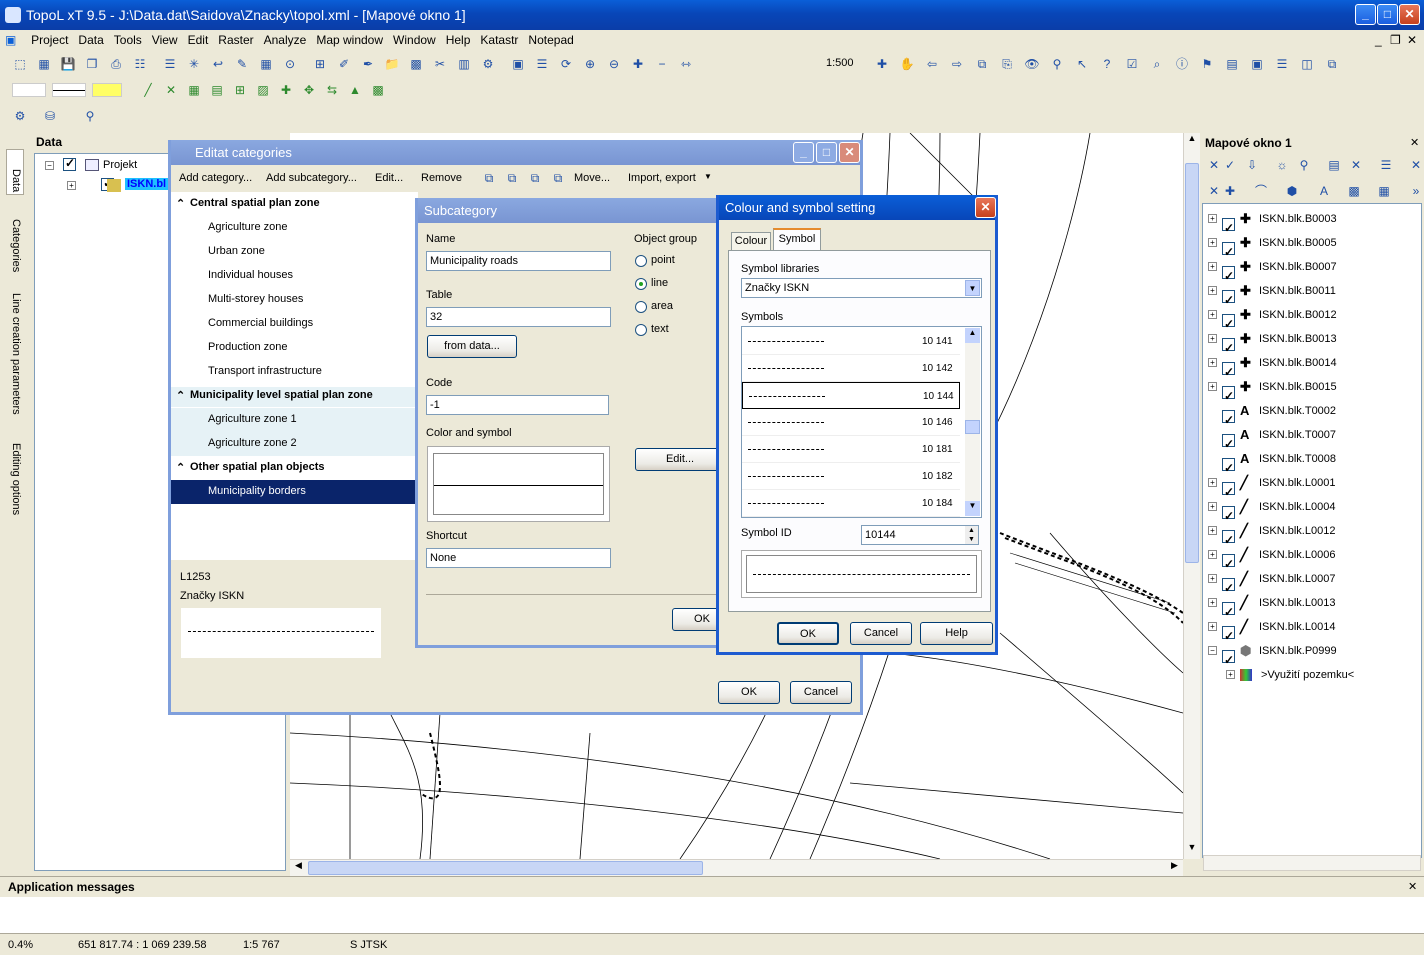 The height and width of the screenshot is (955, 1424). Describe the element at coordinates (489, 178) in the screenshot. I see `cat-copy-icon: ⧉` at that location.